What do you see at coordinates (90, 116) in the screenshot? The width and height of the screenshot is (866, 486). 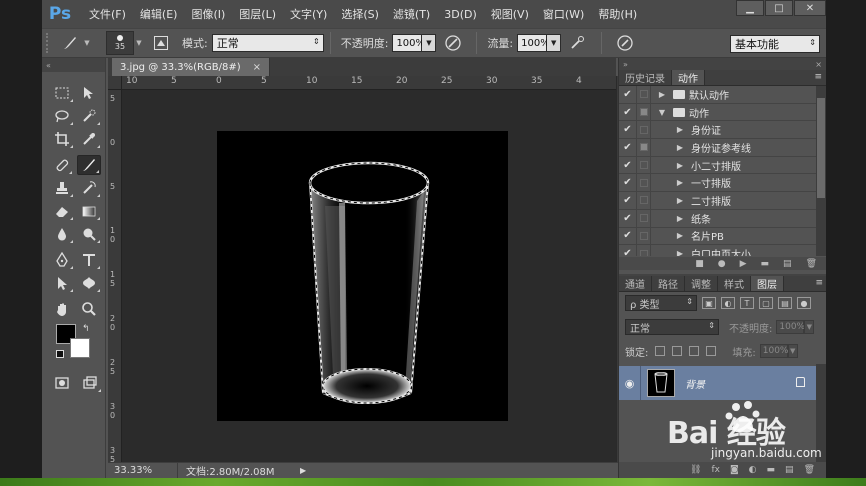 I see `quick-selection-tool-icon` at bounding box center [90, 116].